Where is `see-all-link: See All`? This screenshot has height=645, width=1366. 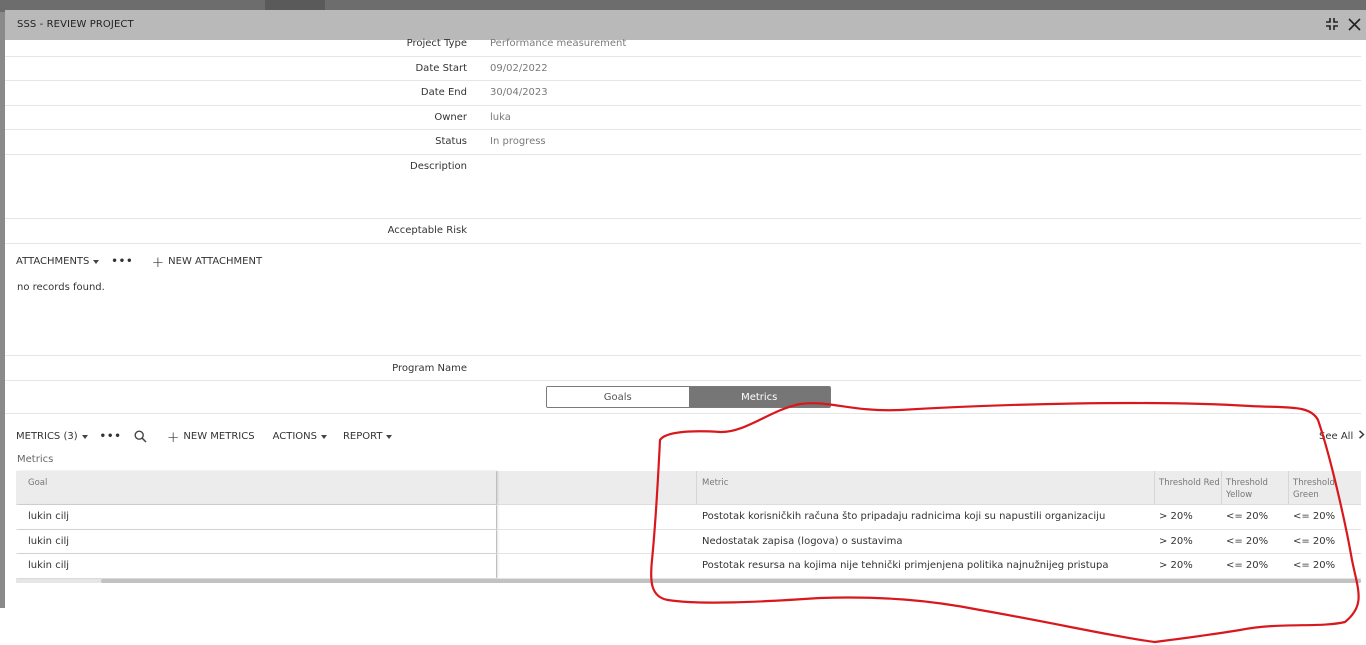 see-all-link: See All is located at coordinates (1342, 436).